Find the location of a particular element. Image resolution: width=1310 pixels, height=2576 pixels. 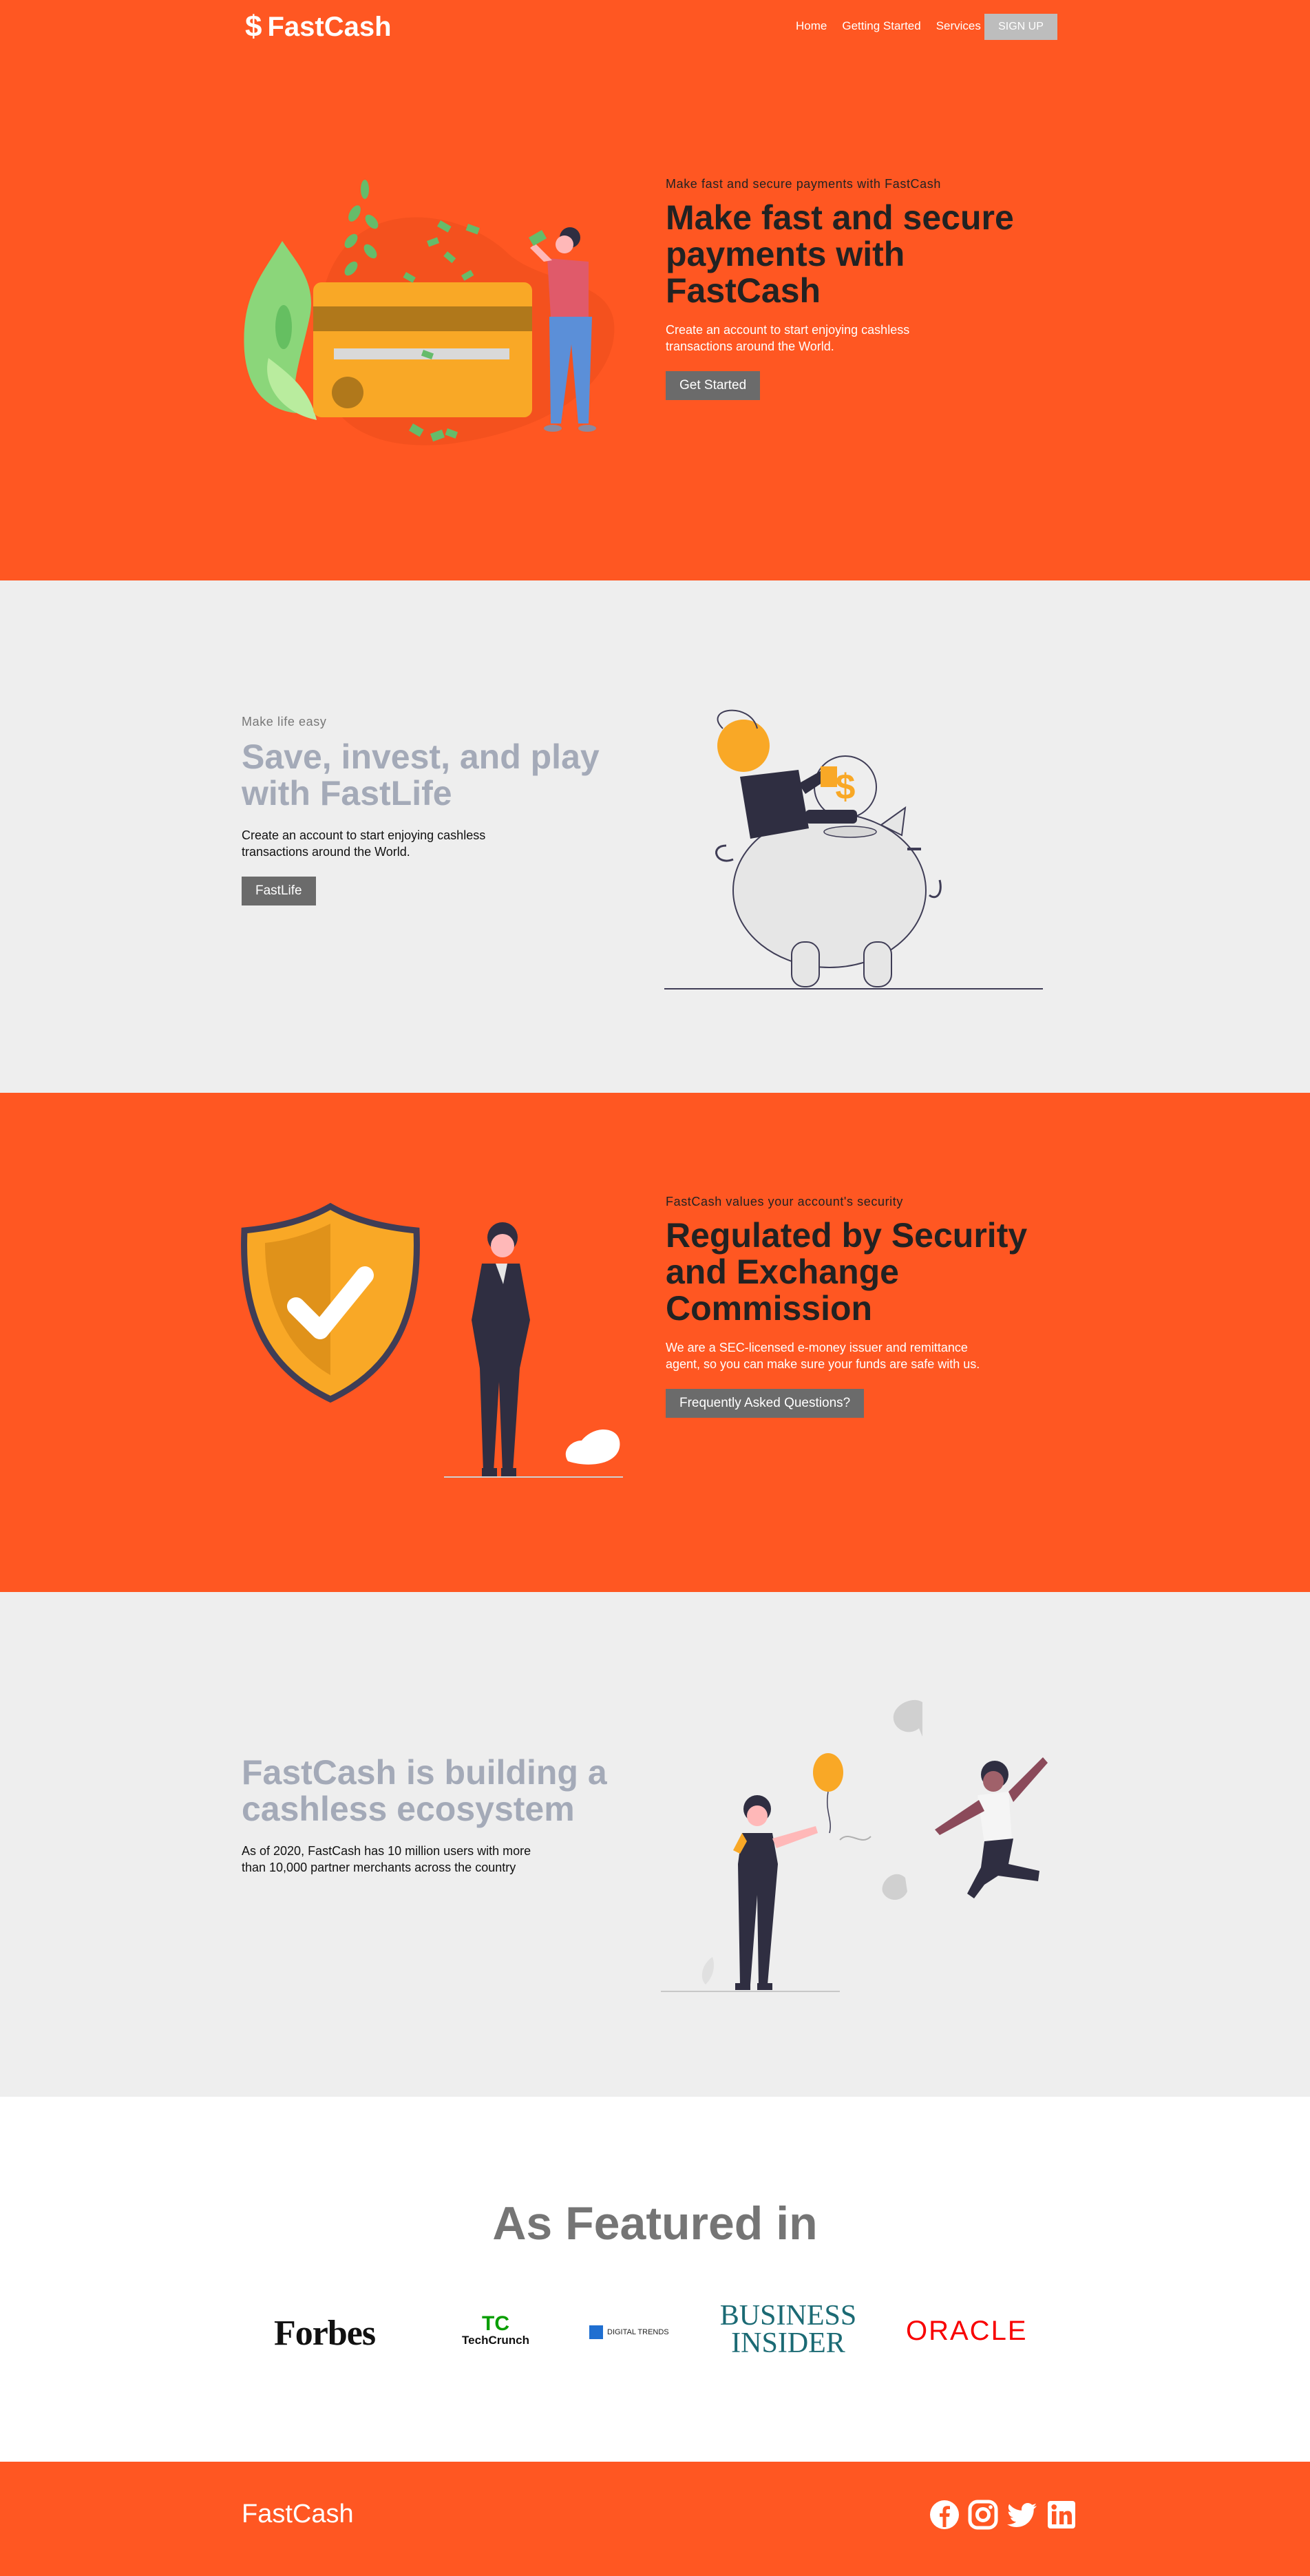

oracle-logo: ORACLE is located at coordinates (967, 2331).